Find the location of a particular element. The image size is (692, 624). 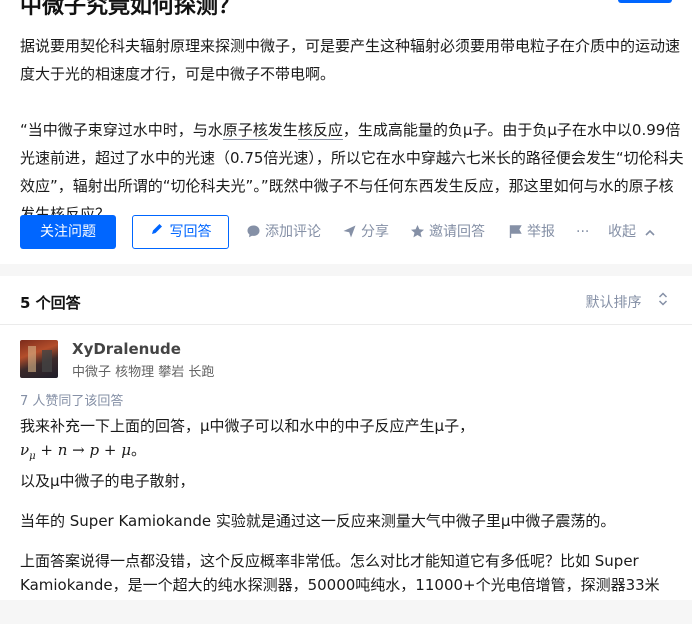

question-text: 发生 is located at coordinates (282, 130).